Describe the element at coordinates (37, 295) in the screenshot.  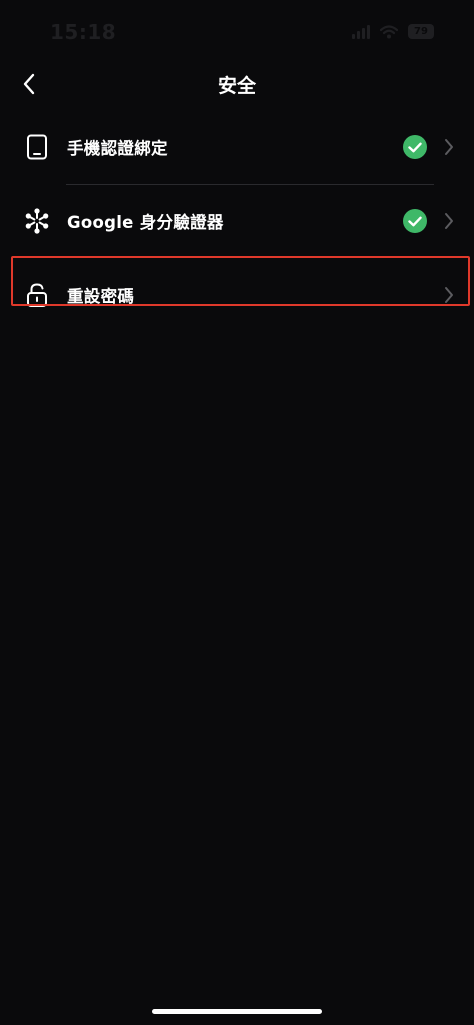
I see `unlock-icon` at that location.